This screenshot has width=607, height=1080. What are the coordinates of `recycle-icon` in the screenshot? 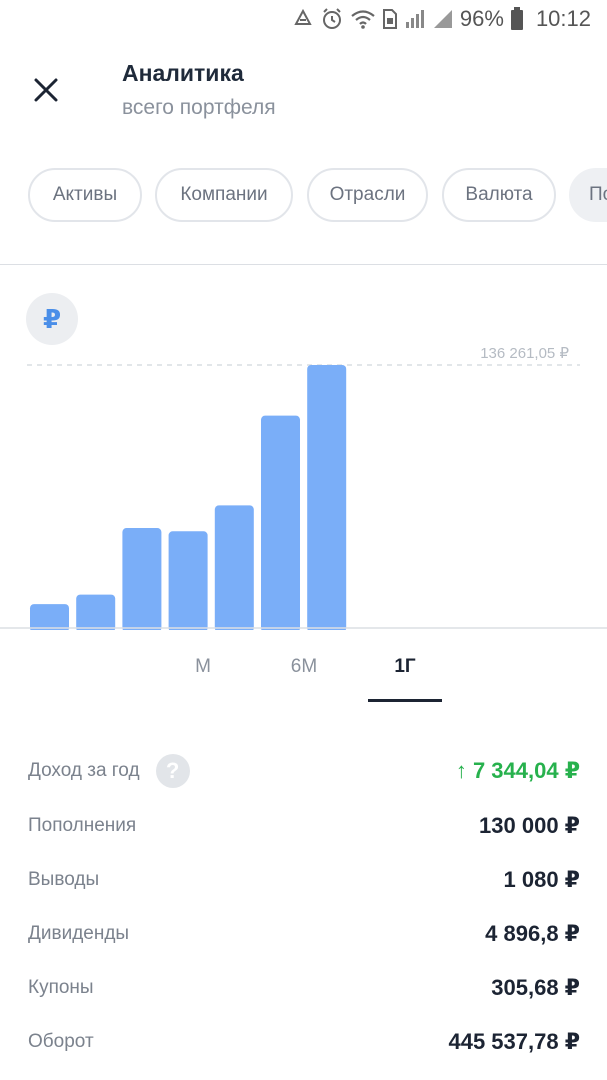 It's located at (303, 19).